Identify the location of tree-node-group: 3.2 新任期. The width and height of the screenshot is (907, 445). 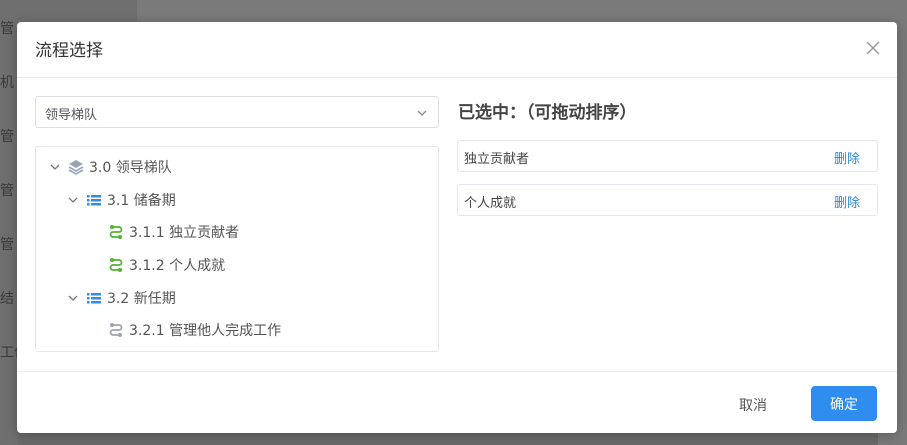
(121, 298).